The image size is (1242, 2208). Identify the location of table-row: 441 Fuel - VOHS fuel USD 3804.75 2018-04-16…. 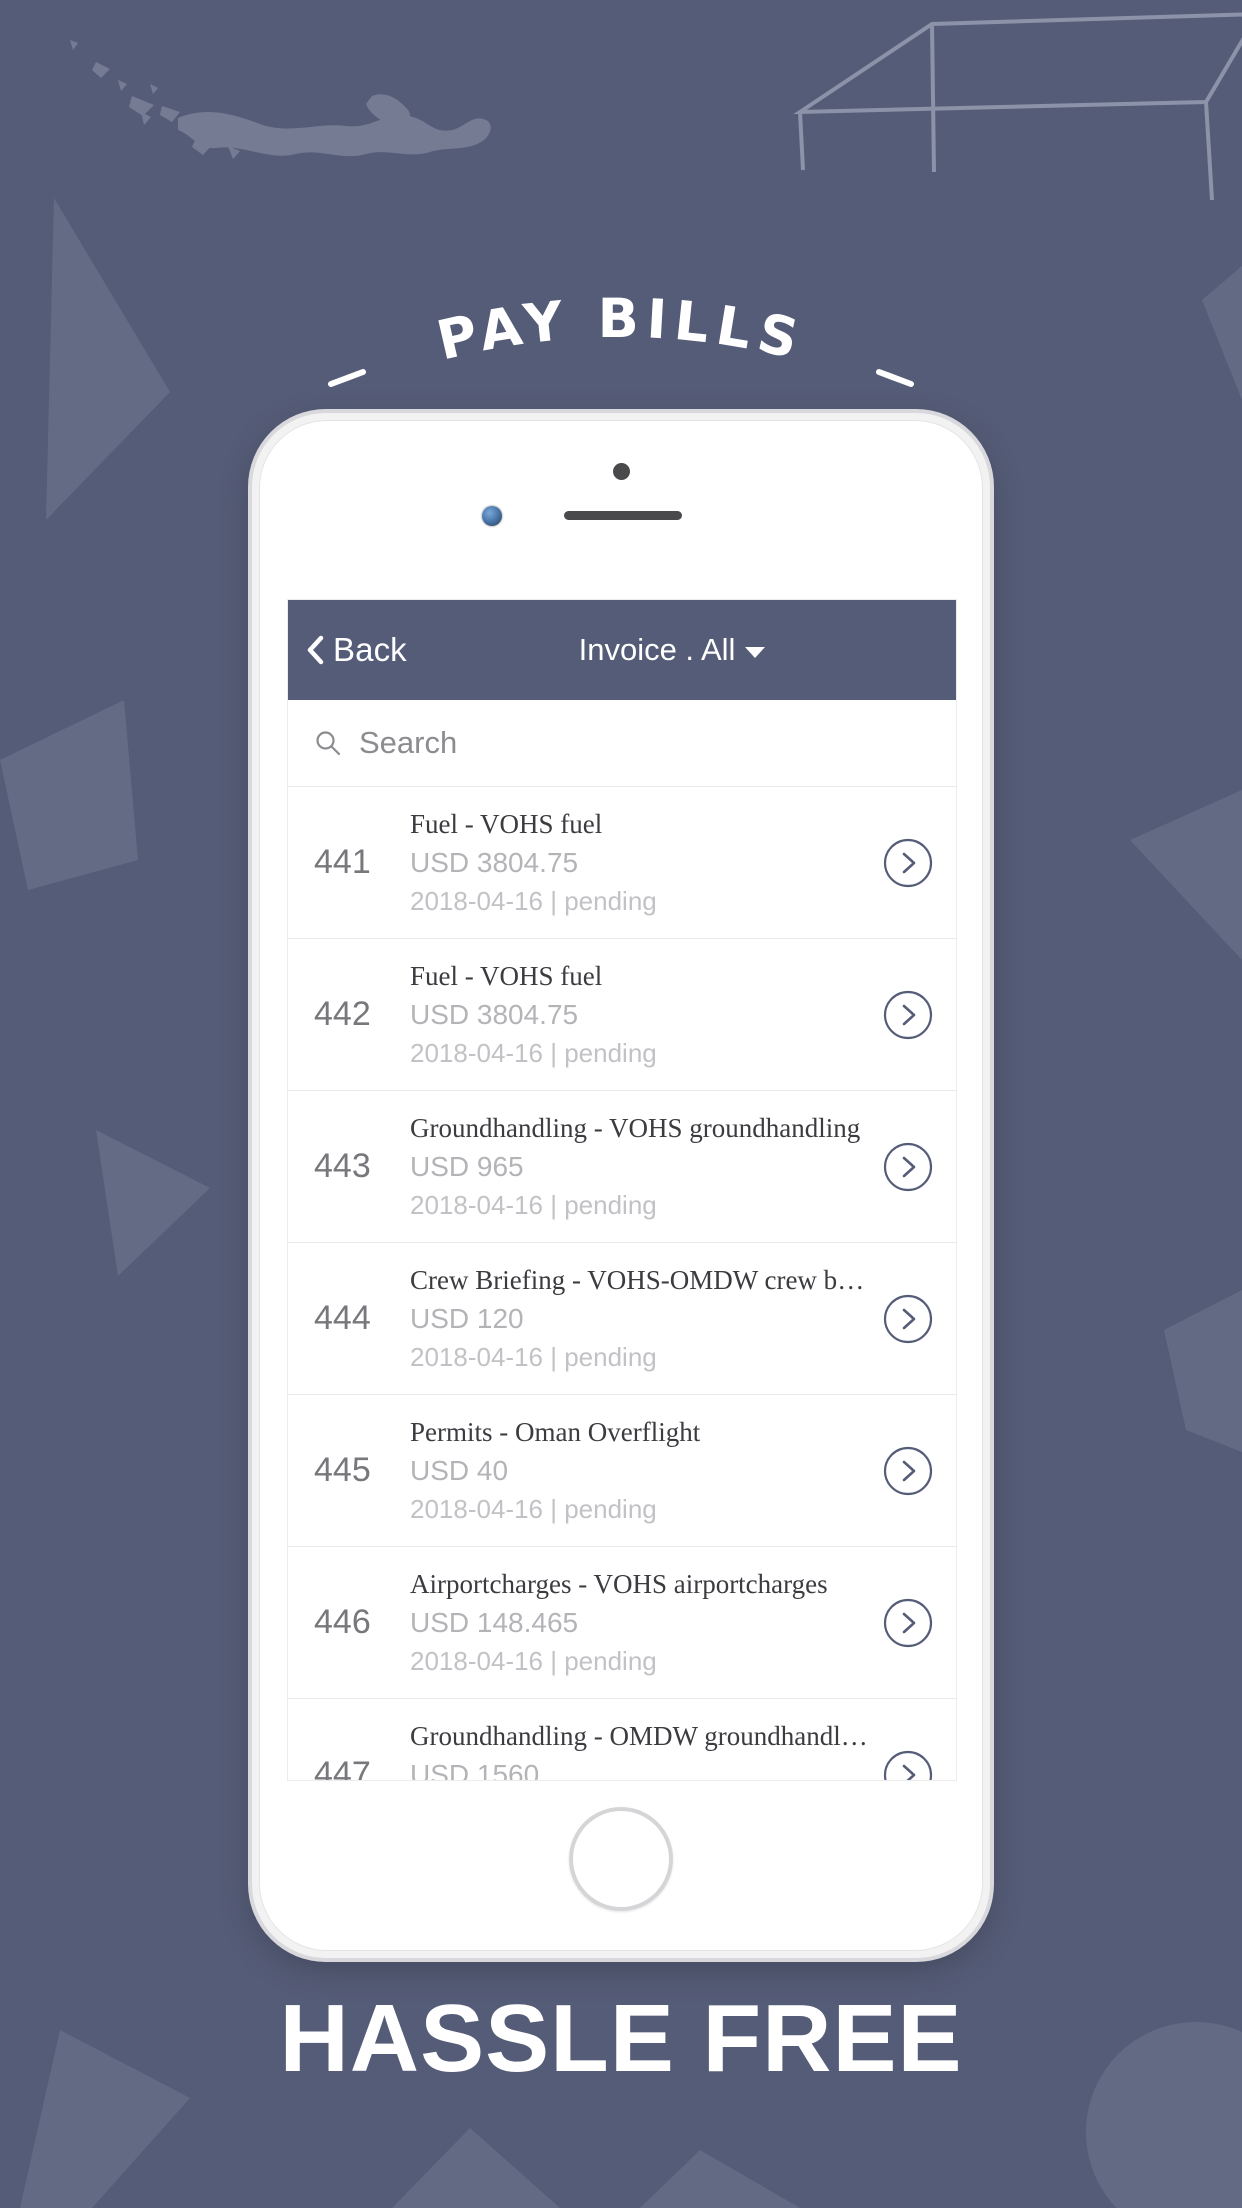
(622, 863).